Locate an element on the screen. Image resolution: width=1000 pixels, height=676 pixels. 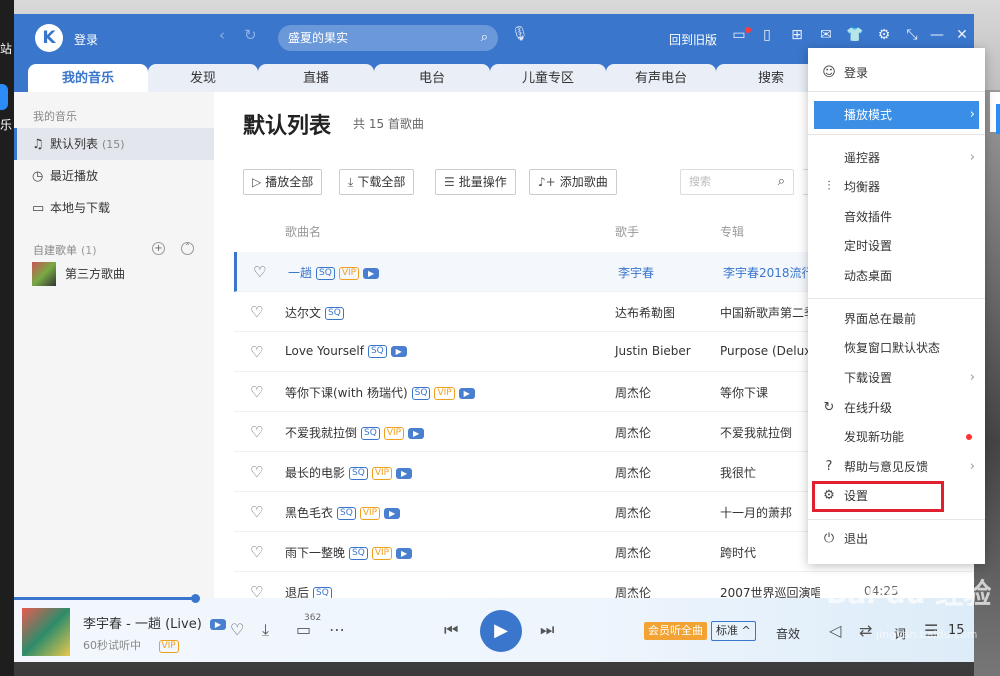
menu-item-dynamic-desktop: 动态桌面 is located at coordinates (896, 276).